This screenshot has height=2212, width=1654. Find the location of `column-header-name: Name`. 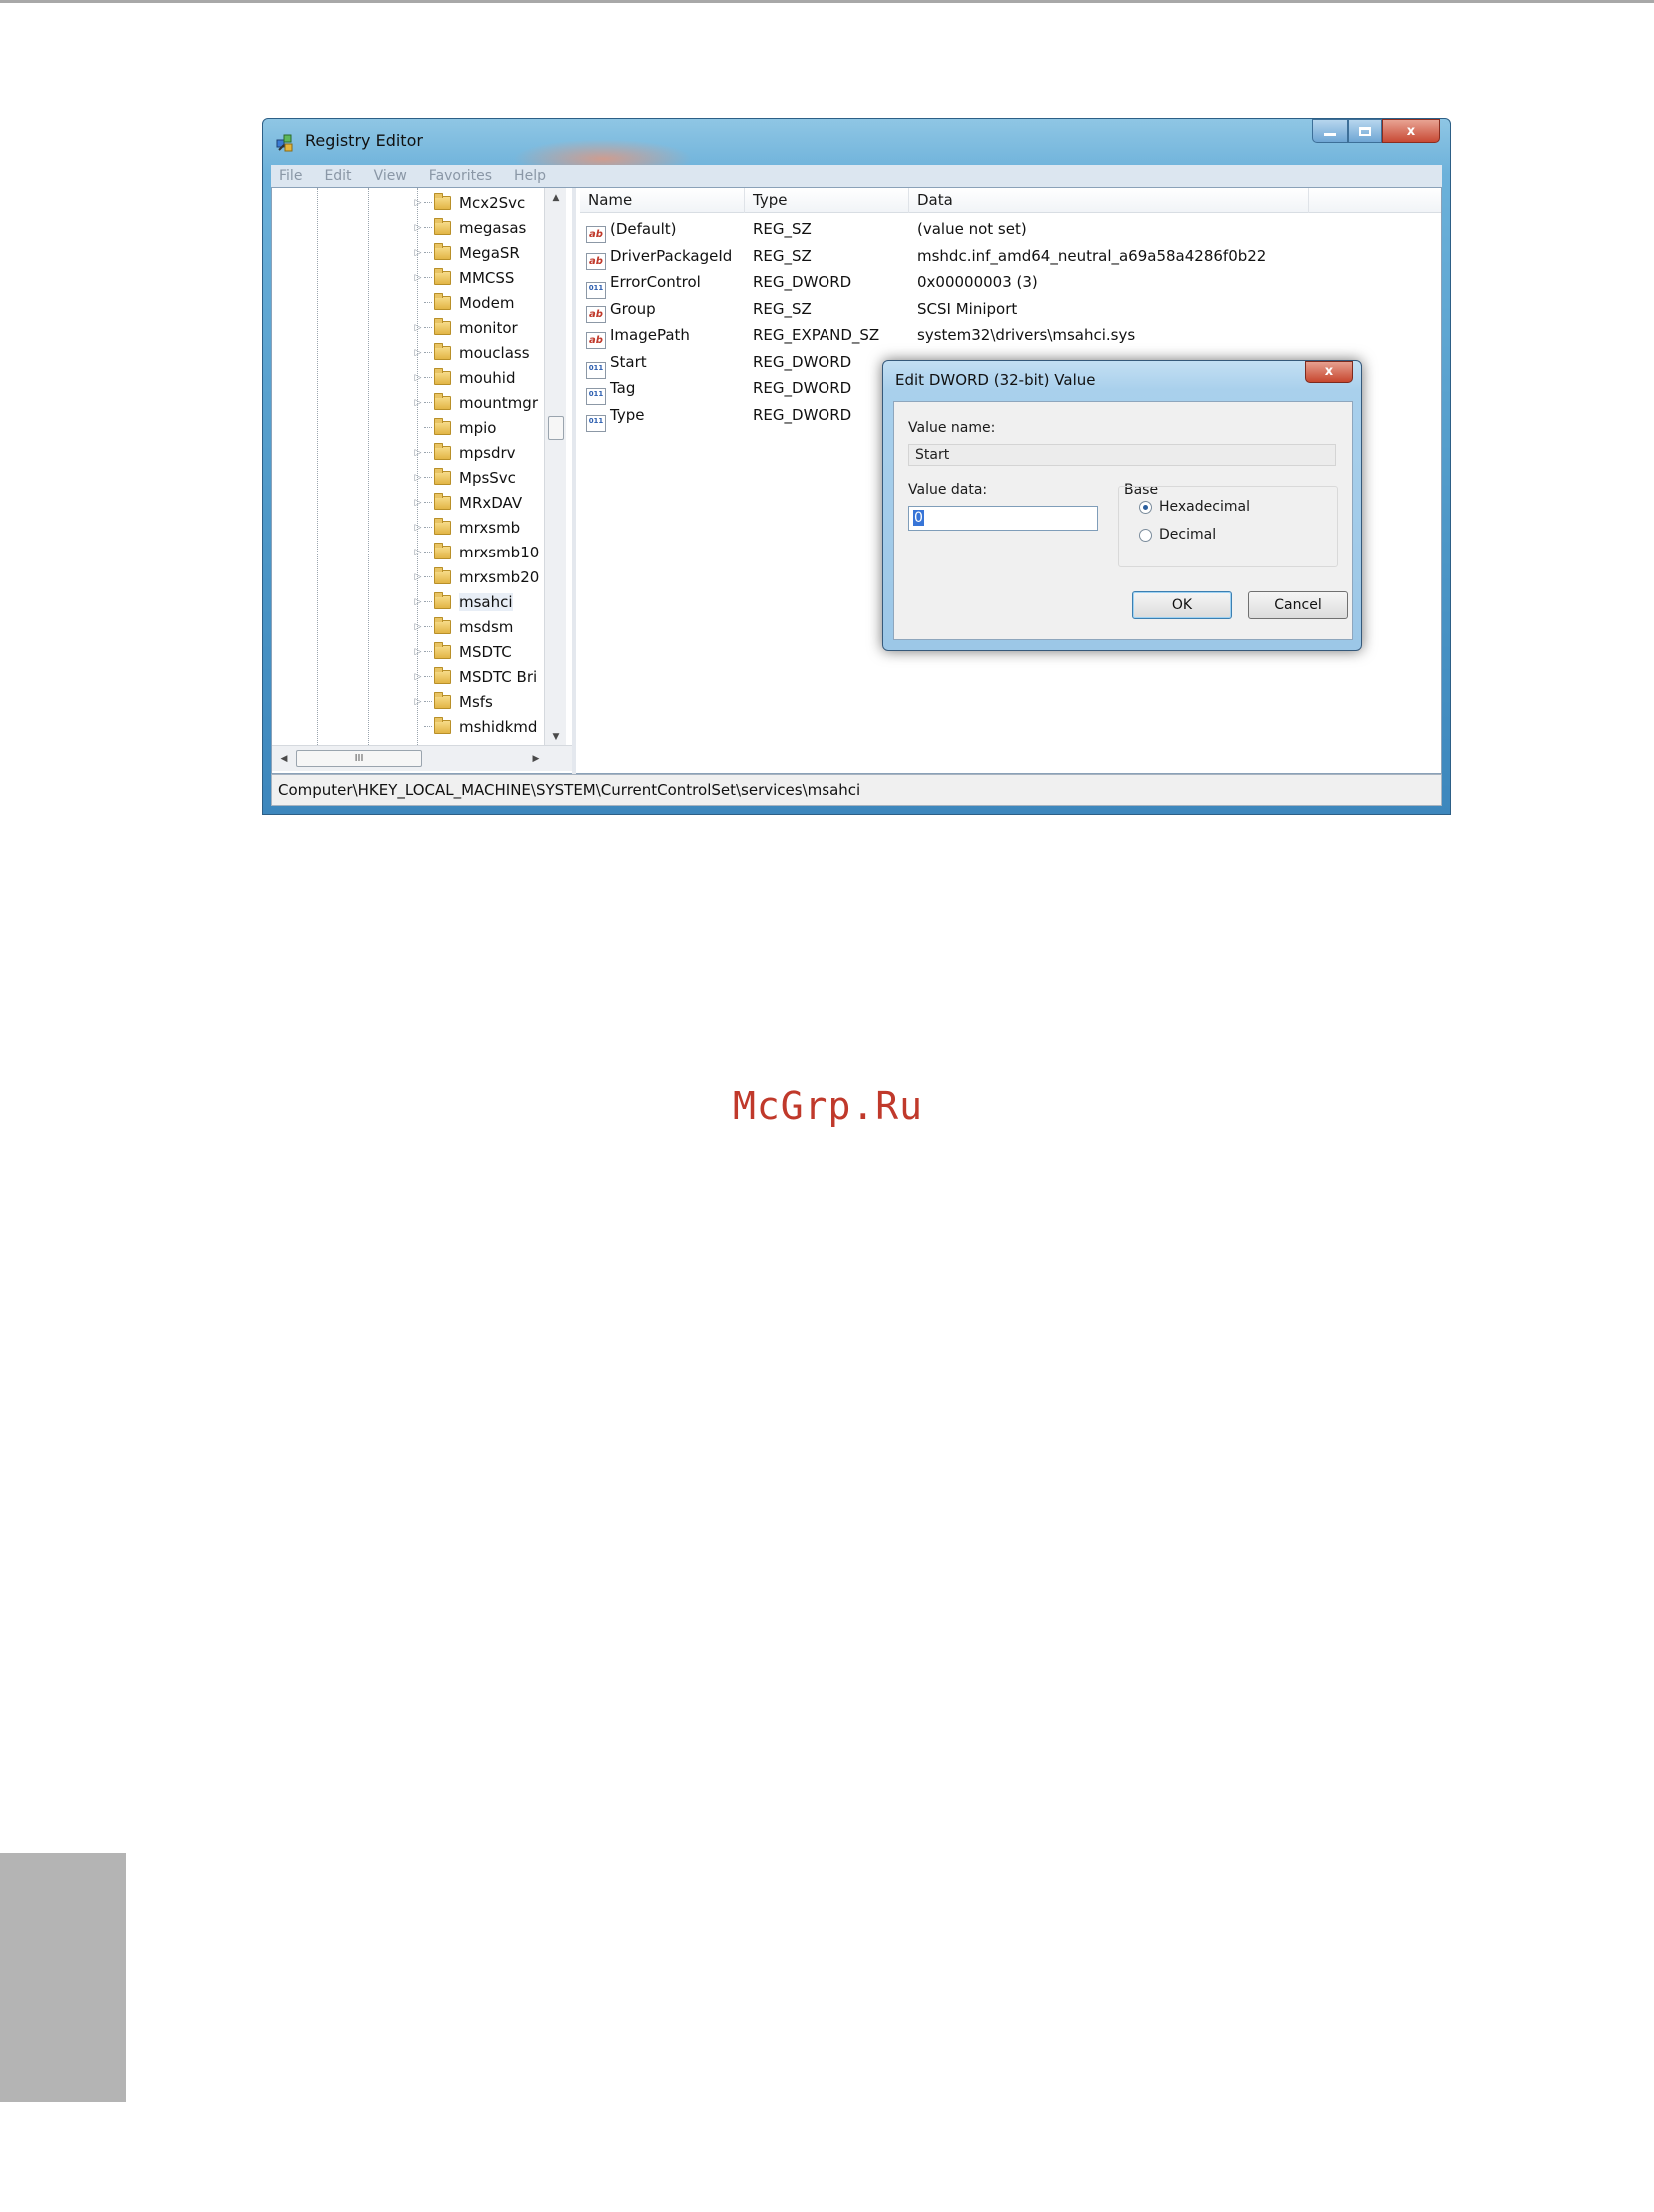

column-header-name: Name is located at coordinates (663, 200).